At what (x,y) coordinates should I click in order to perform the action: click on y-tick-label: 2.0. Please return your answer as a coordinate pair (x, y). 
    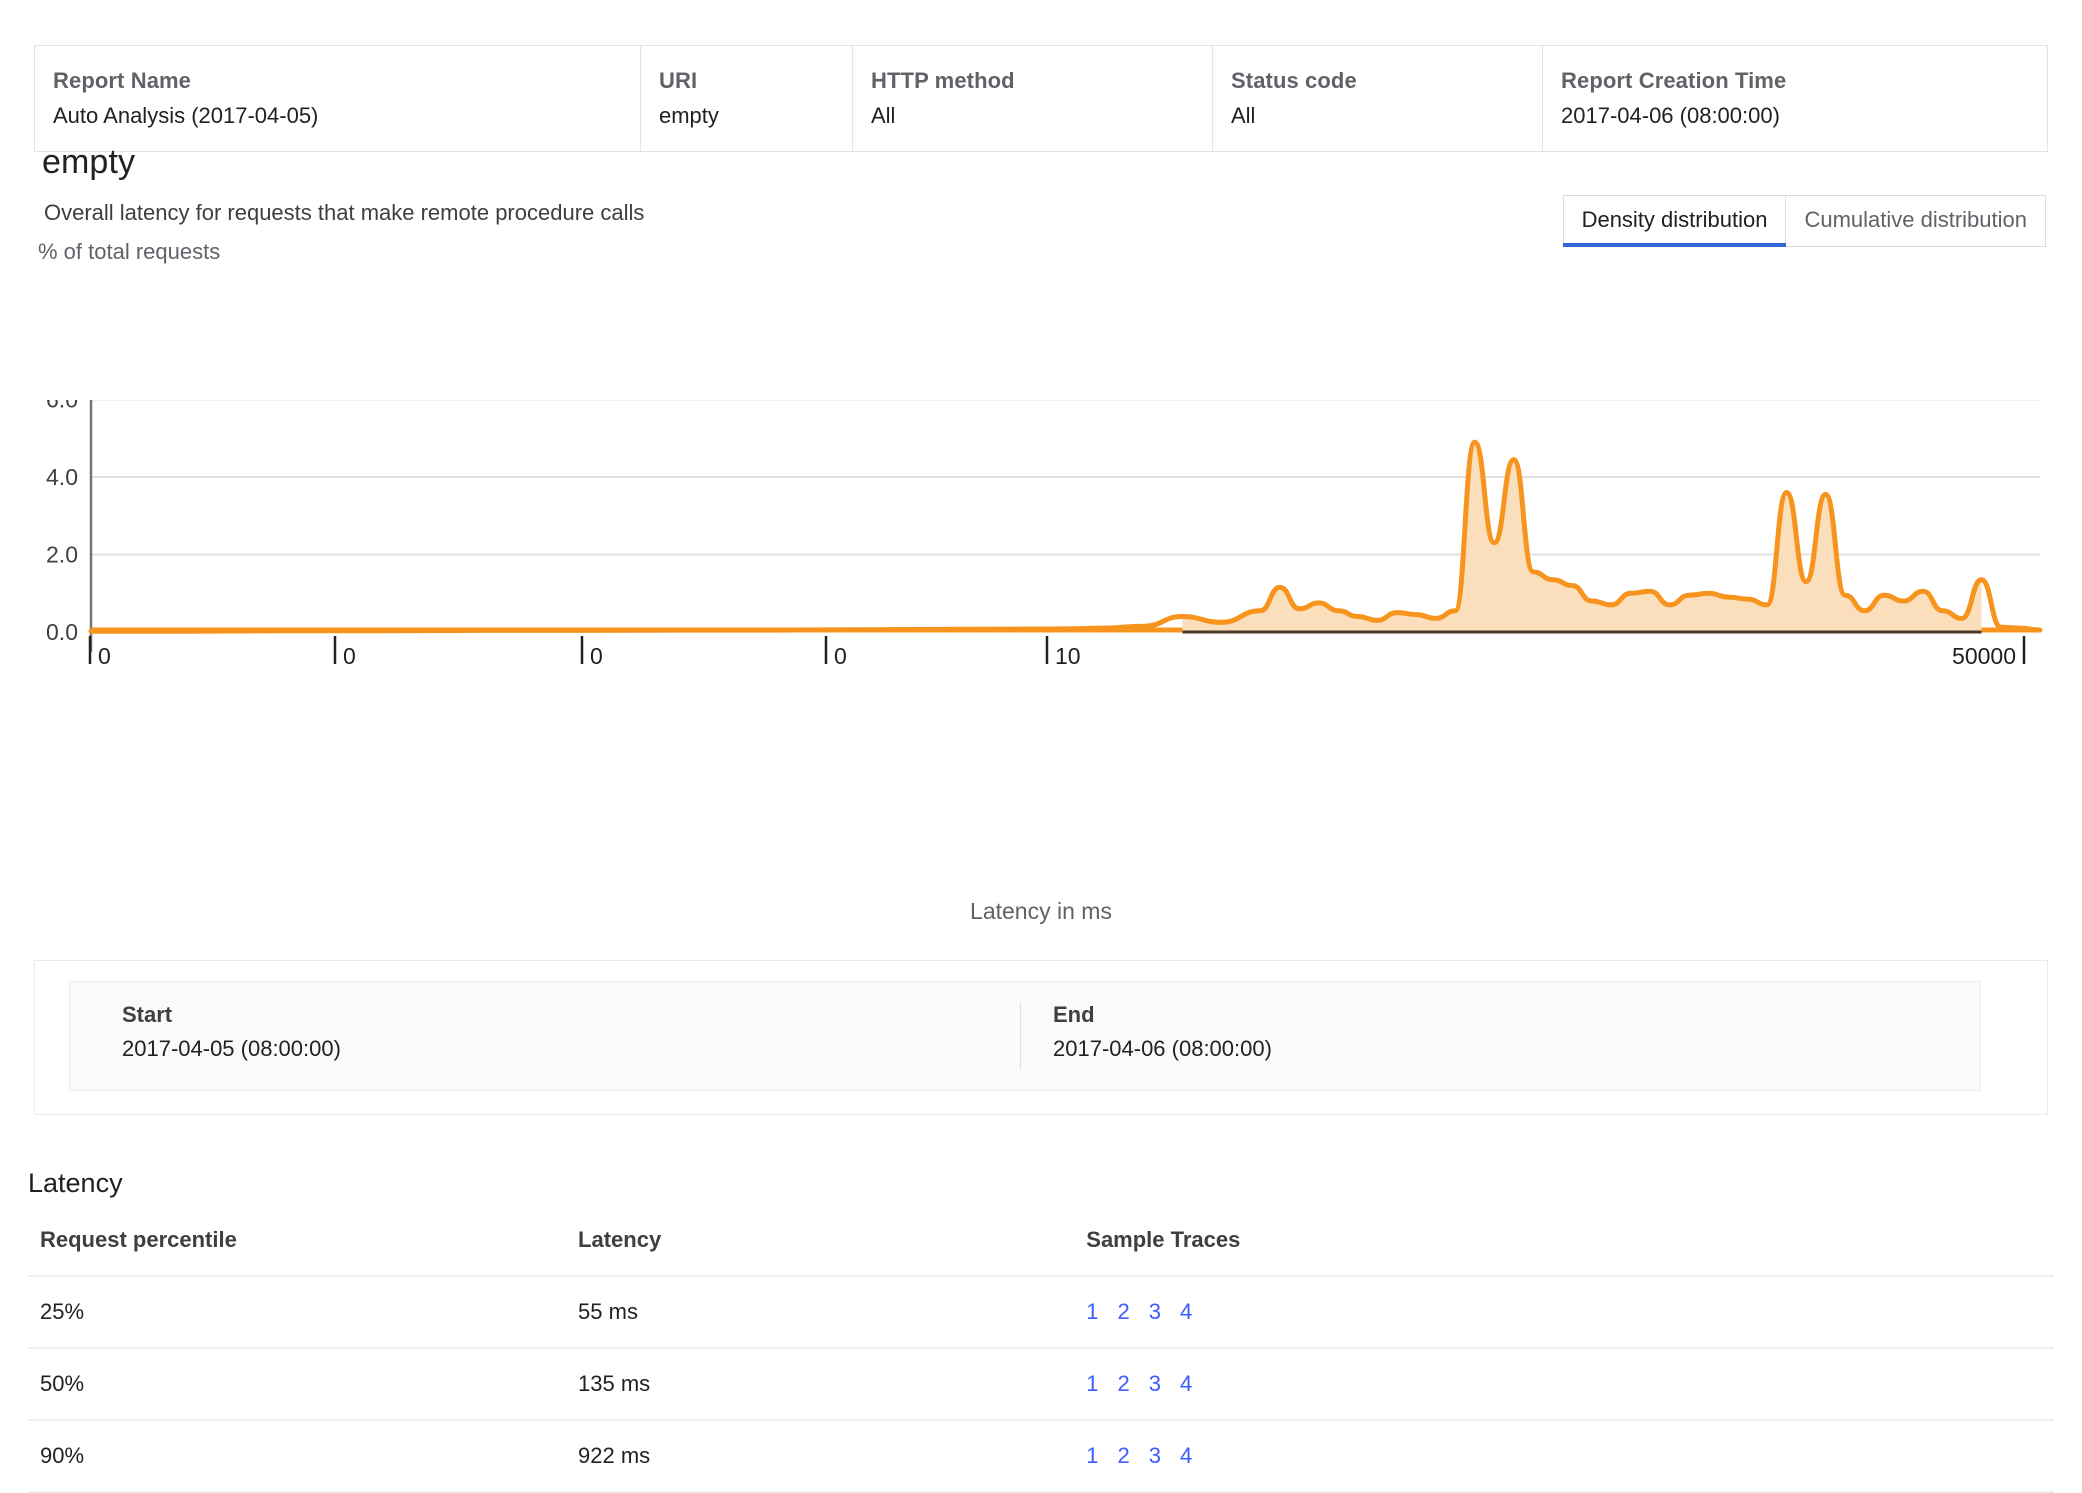
    Looking at the image, I should click on (62, 555).